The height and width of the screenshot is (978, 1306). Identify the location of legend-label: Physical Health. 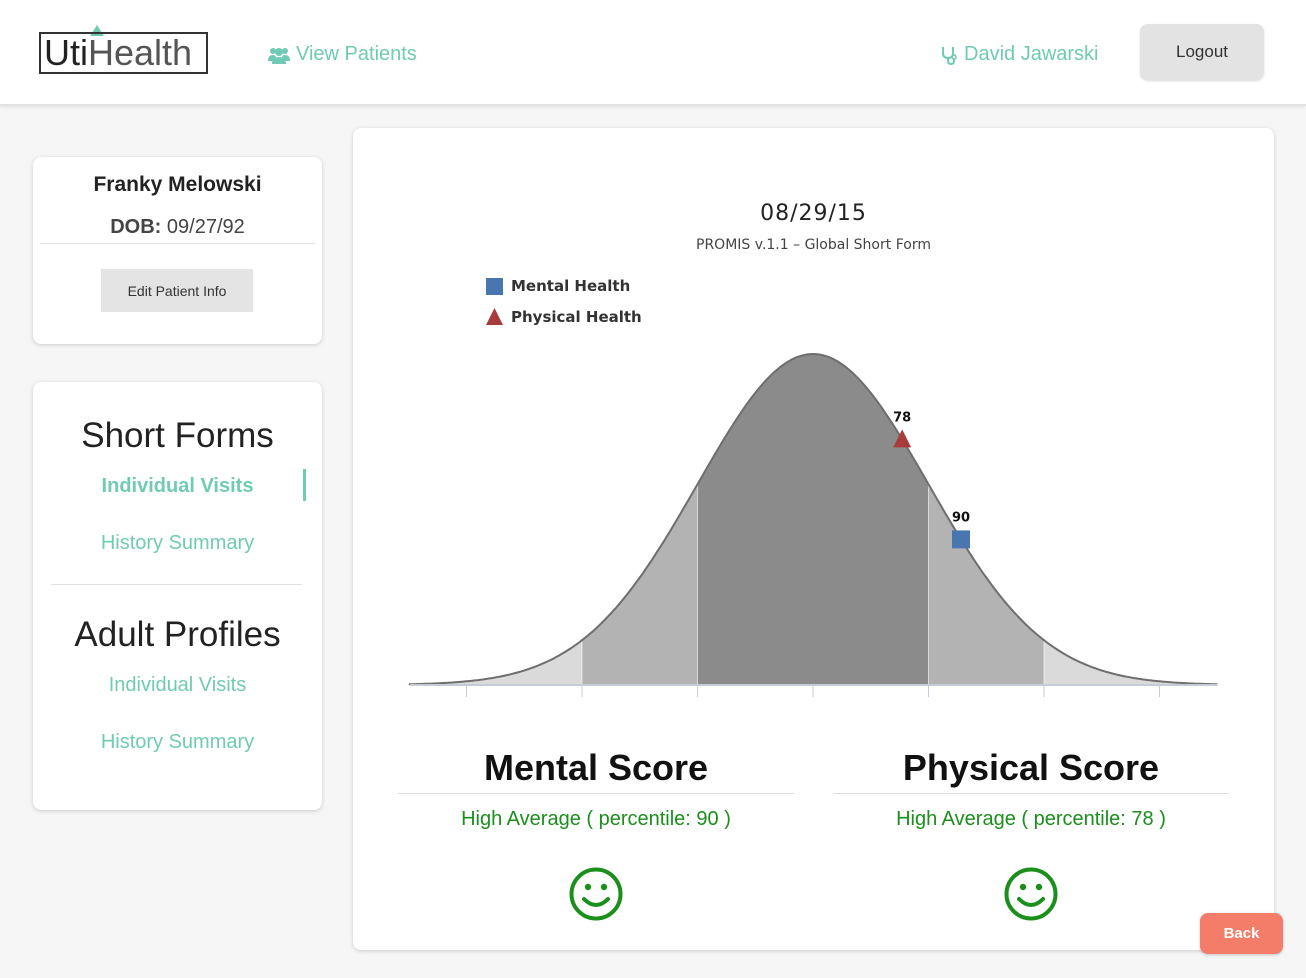
(576, 317).